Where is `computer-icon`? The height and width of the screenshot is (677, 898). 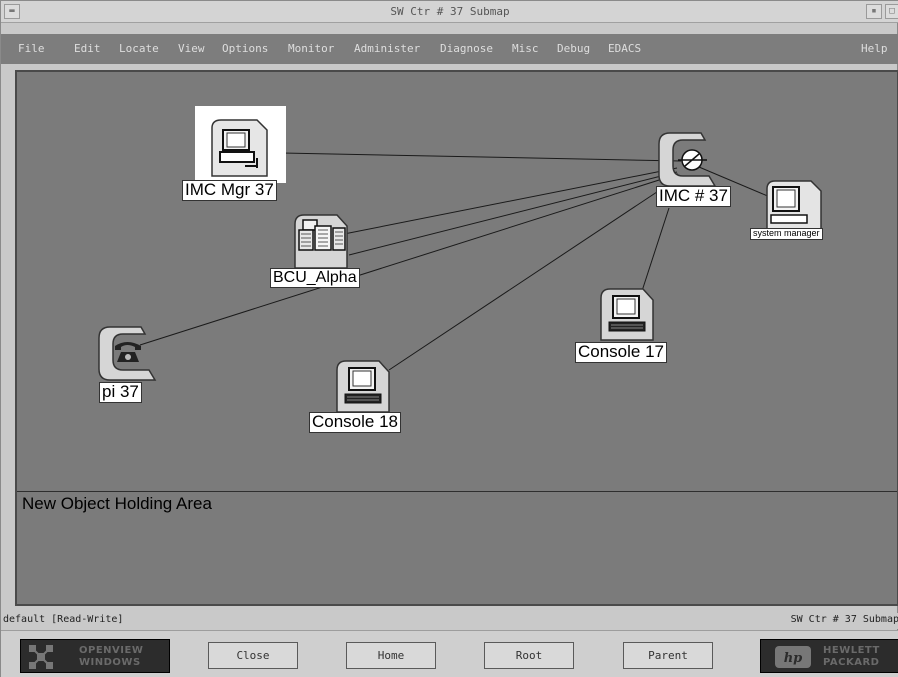 computer-icon is located at coordinates (794, 205).